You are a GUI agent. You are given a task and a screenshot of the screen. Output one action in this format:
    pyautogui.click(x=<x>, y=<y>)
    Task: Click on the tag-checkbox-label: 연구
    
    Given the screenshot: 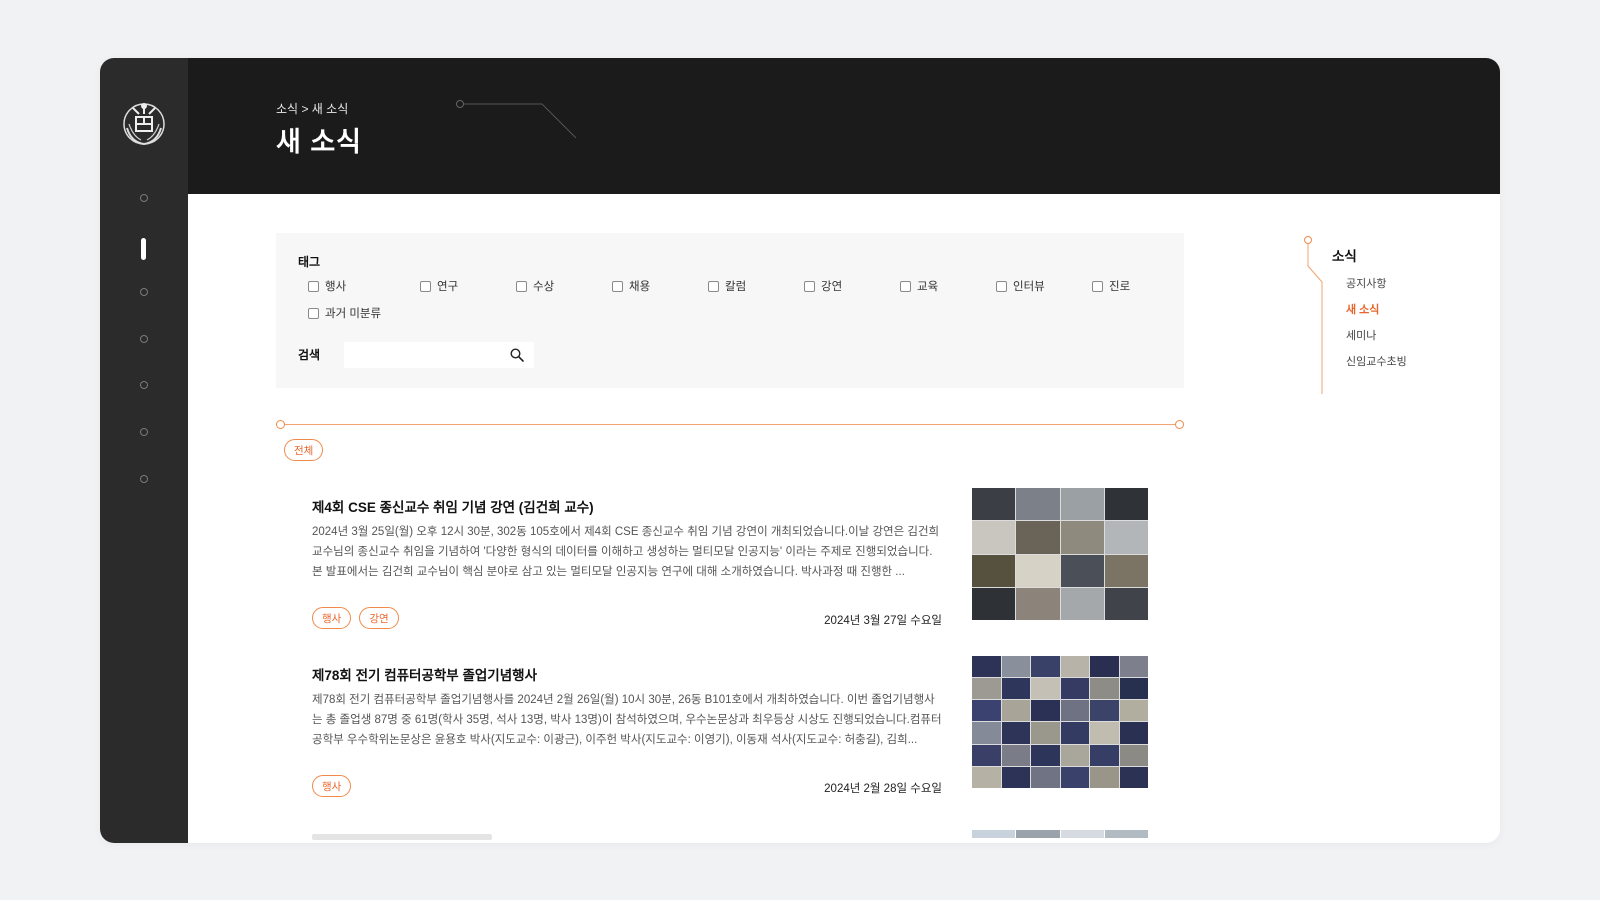 What is the action you would take?
    pyautogui.click(x=448, y=287)
    